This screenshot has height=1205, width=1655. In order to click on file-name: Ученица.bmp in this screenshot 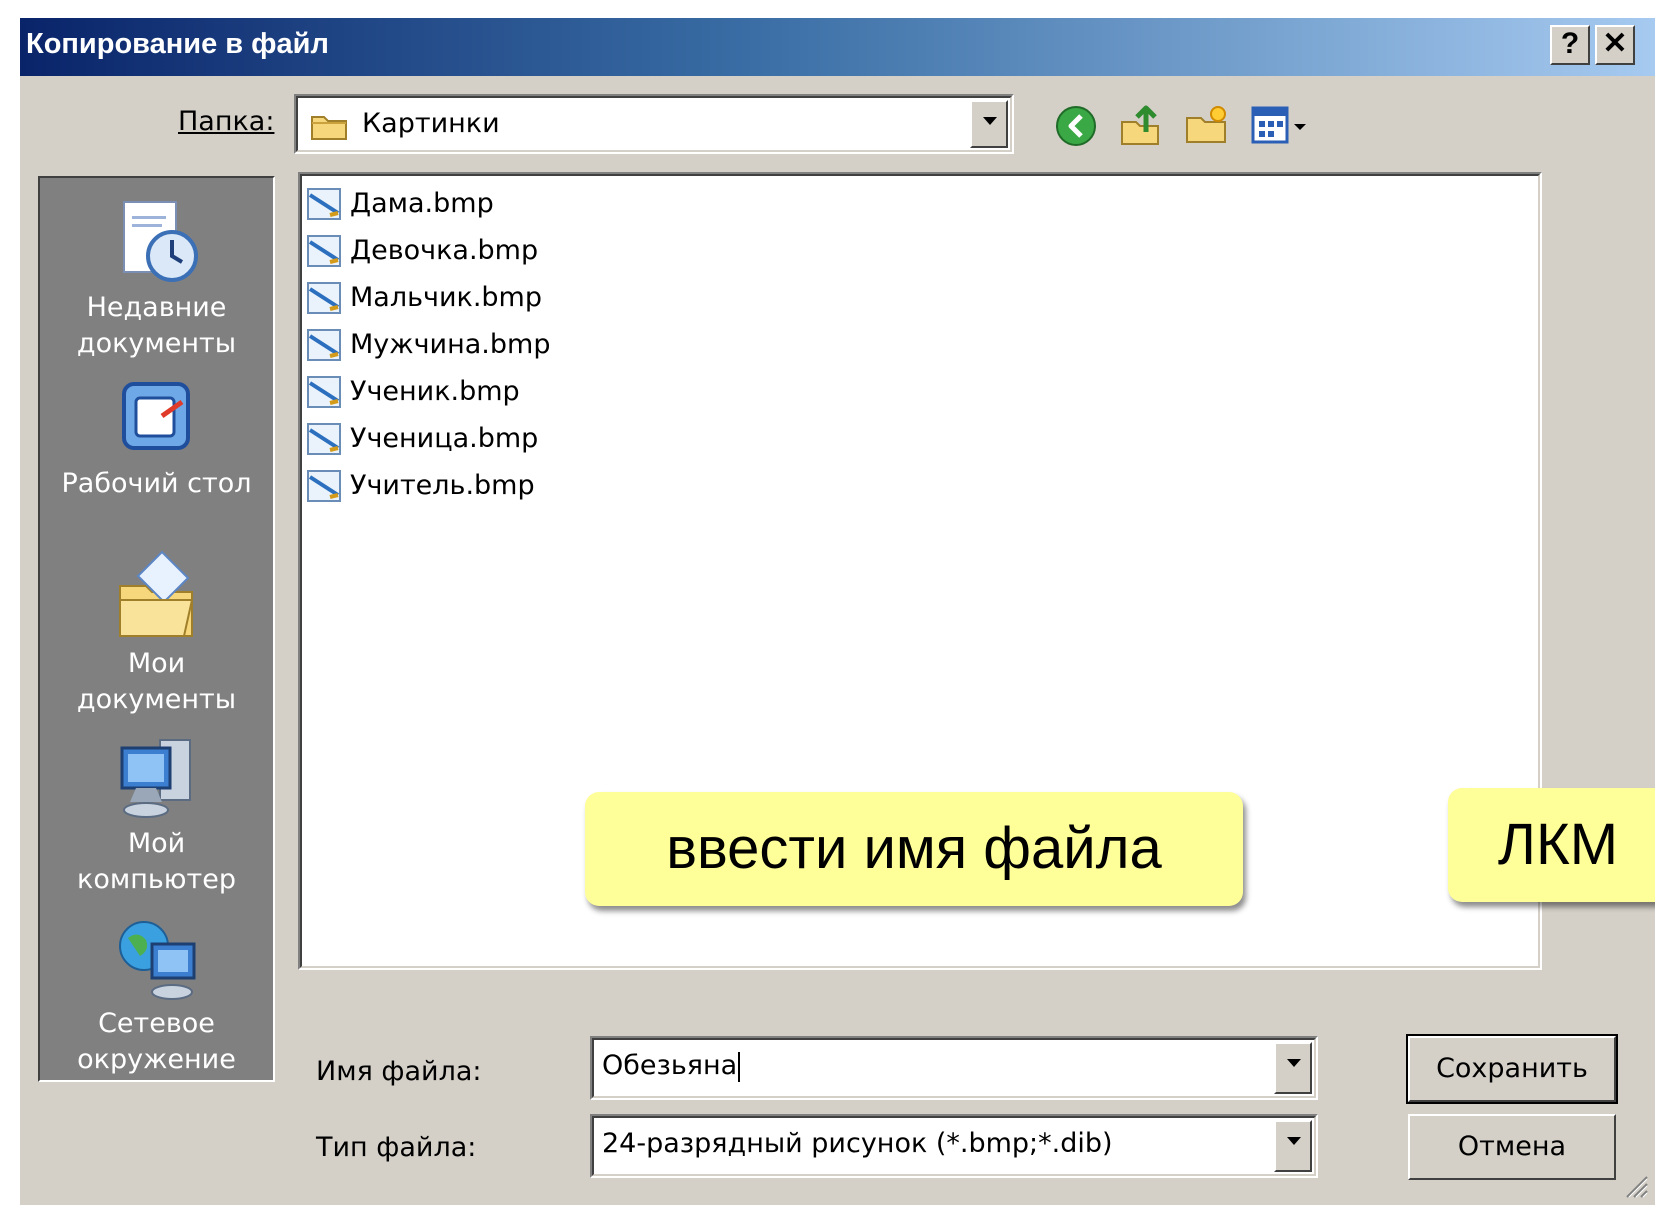, I will do `click(444, 438)`.